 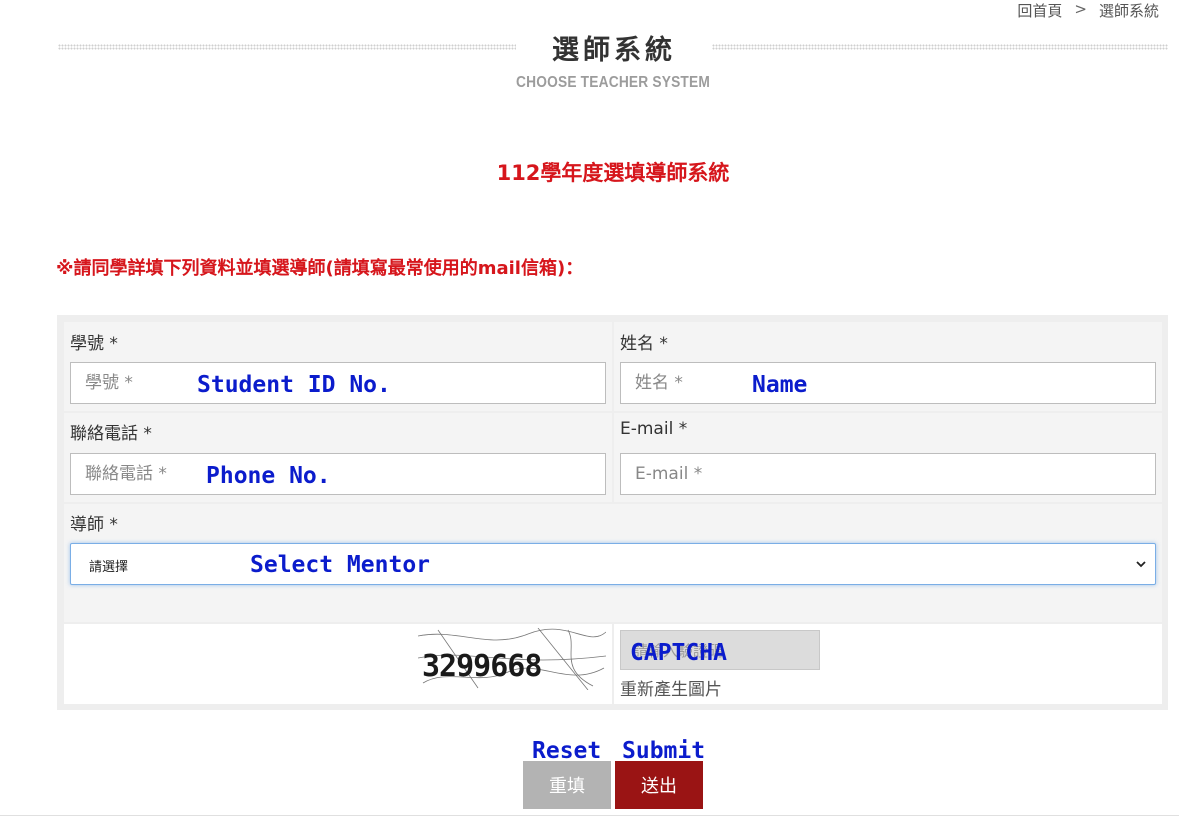 What do you see at coordinates (614, 50) in the screenshot?
I see `page-title: 選師系統` at bounding box center [614, 50].